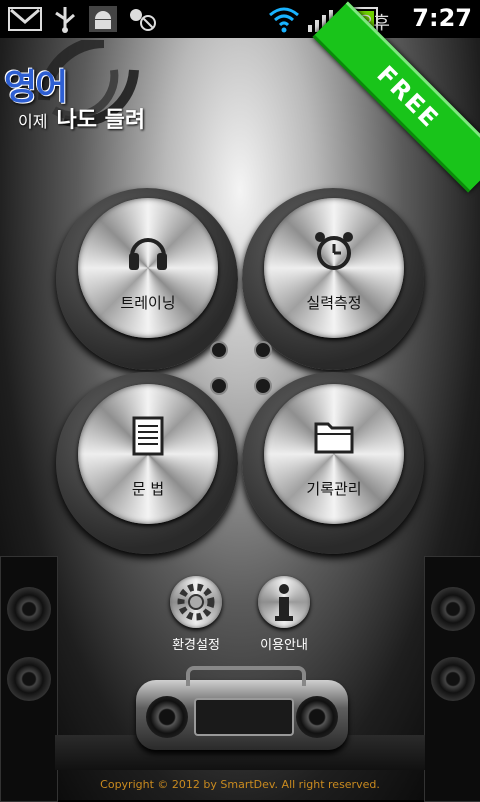 The width and height of the screenshot is (480, 802). I want to click on grammar-button: 문 법, so click(148, 454).